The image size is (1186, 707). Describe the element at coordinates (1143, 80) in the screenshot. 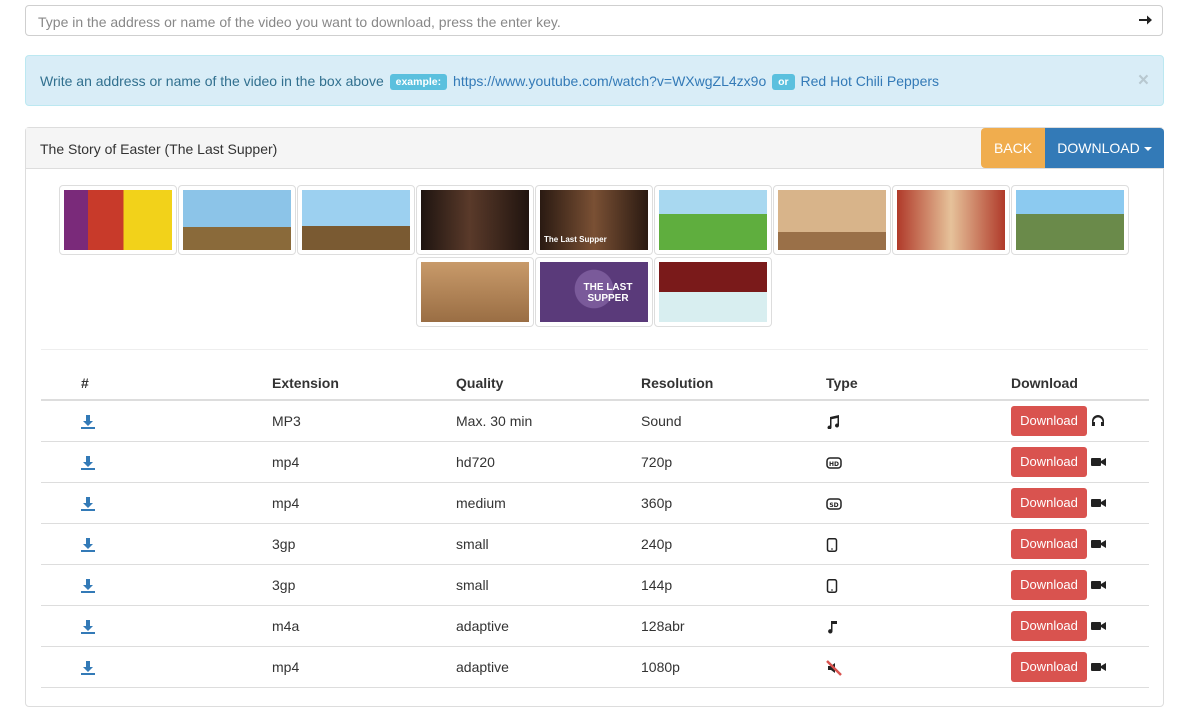

I see `close-icon: ×` at that location.